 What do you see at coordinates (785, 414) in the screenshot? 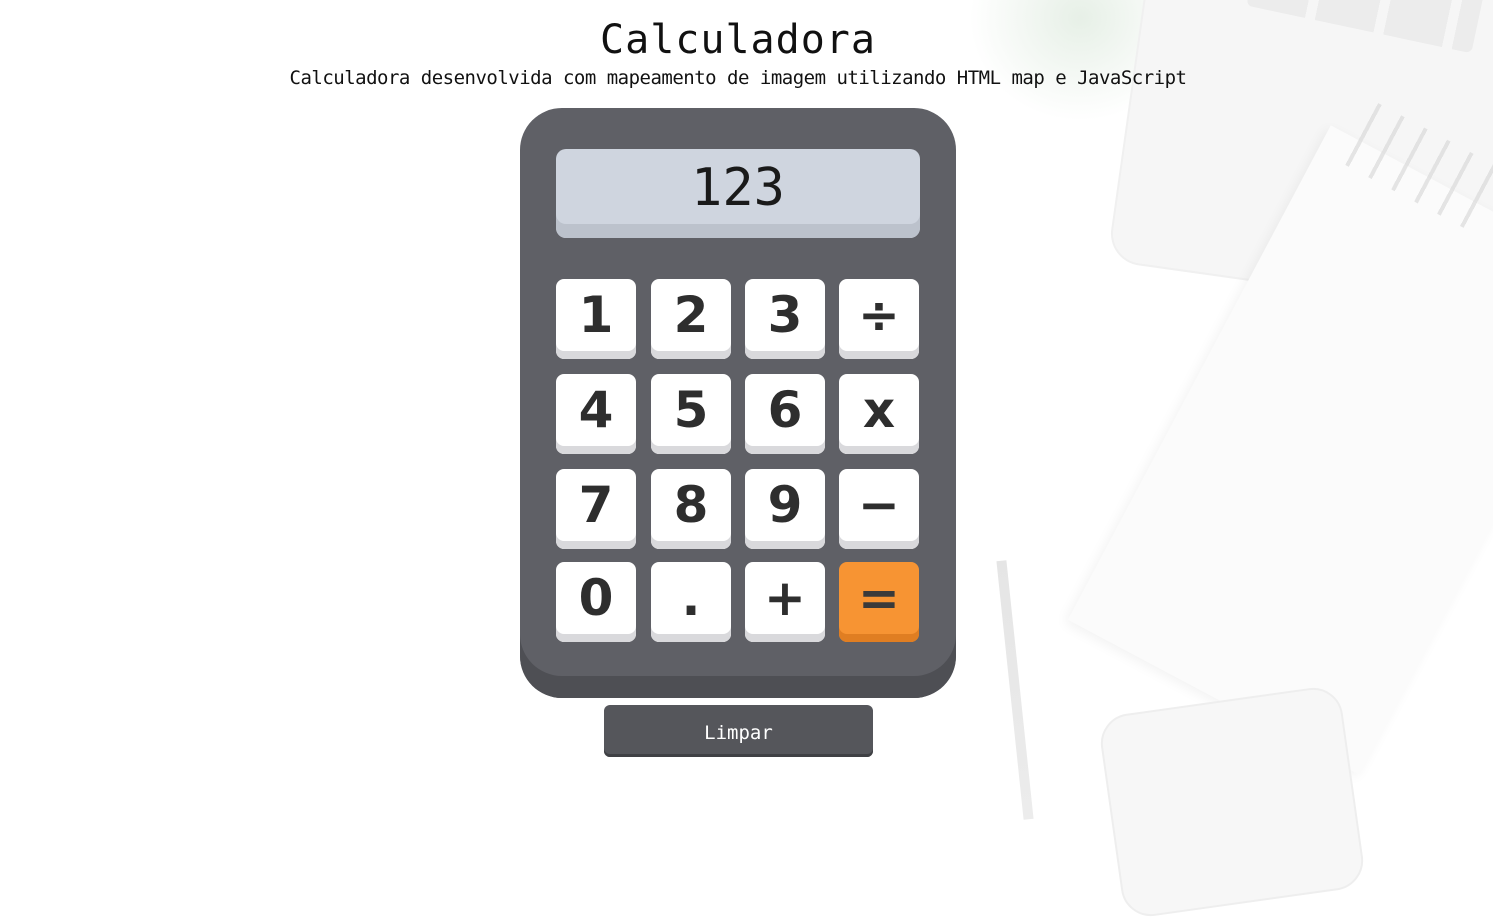
I see `key-6: 6` at bounding box center [785, 414].